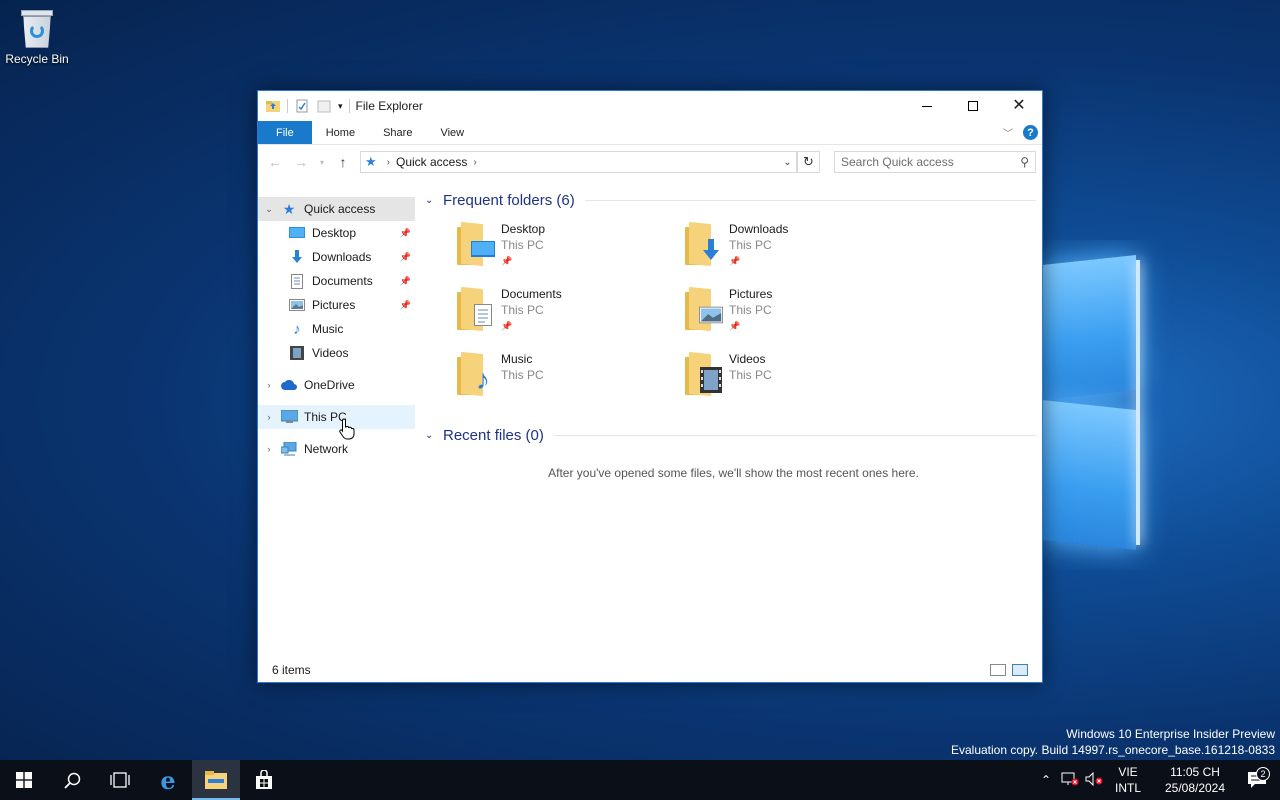  I want to click on search-icon: ⚲, so click(1024, 162).